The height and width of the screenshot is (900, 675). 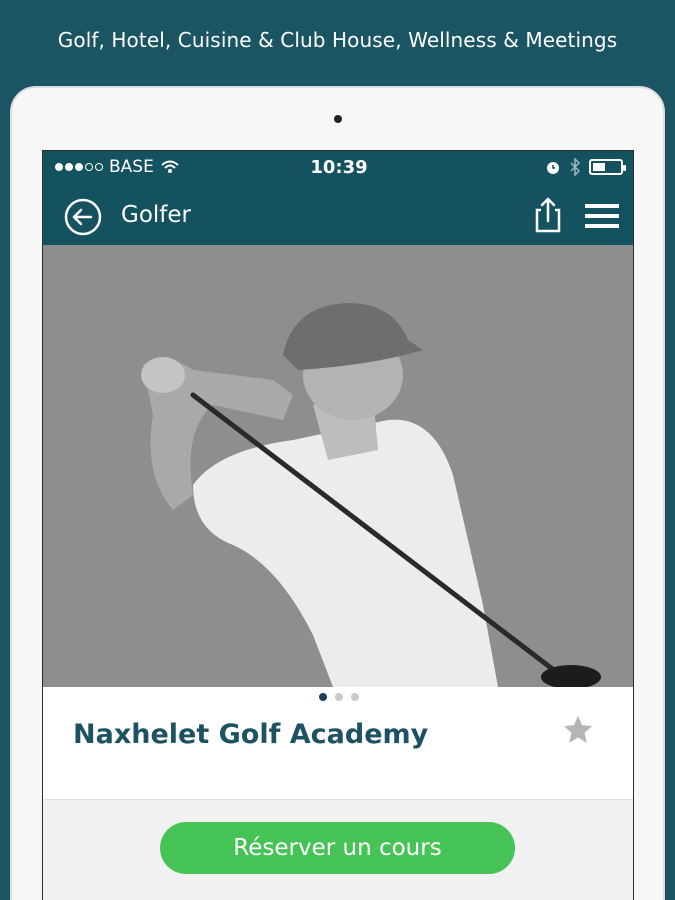 I want to click on image-pager, so click(x=338, y=697).